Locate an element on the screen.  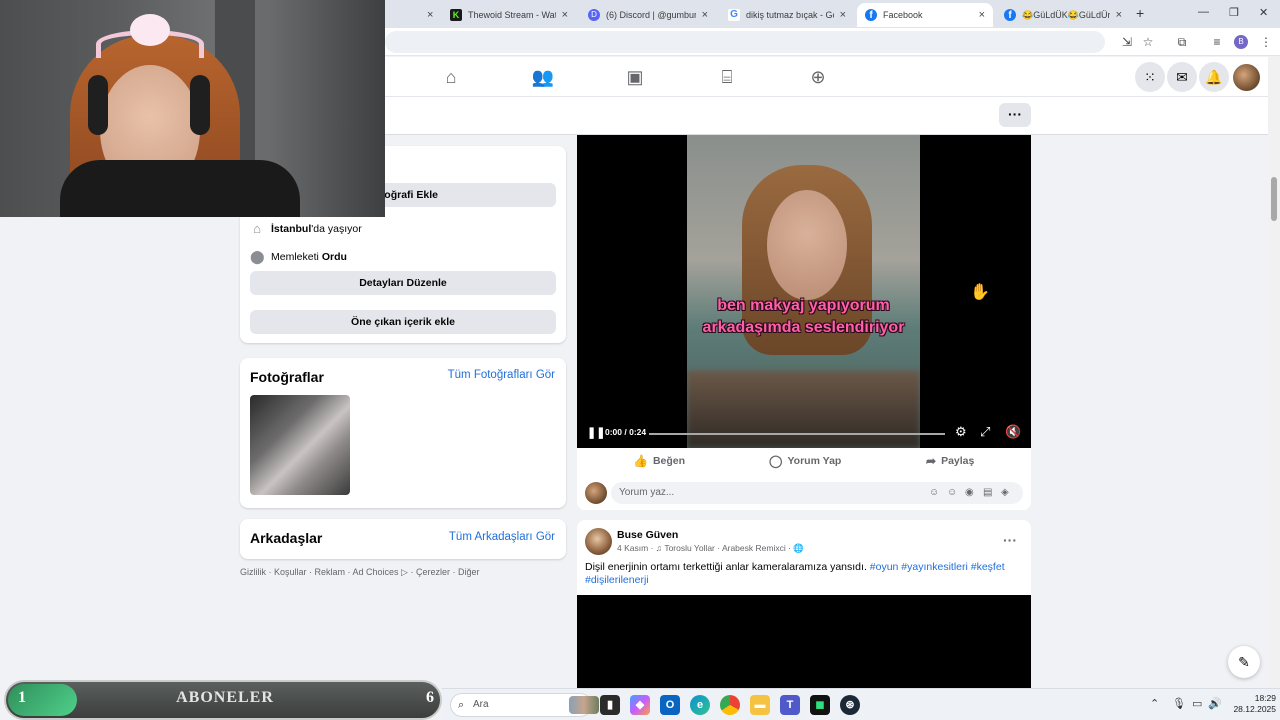
more-options-button: ··· is located at coordinates (1015, 115).